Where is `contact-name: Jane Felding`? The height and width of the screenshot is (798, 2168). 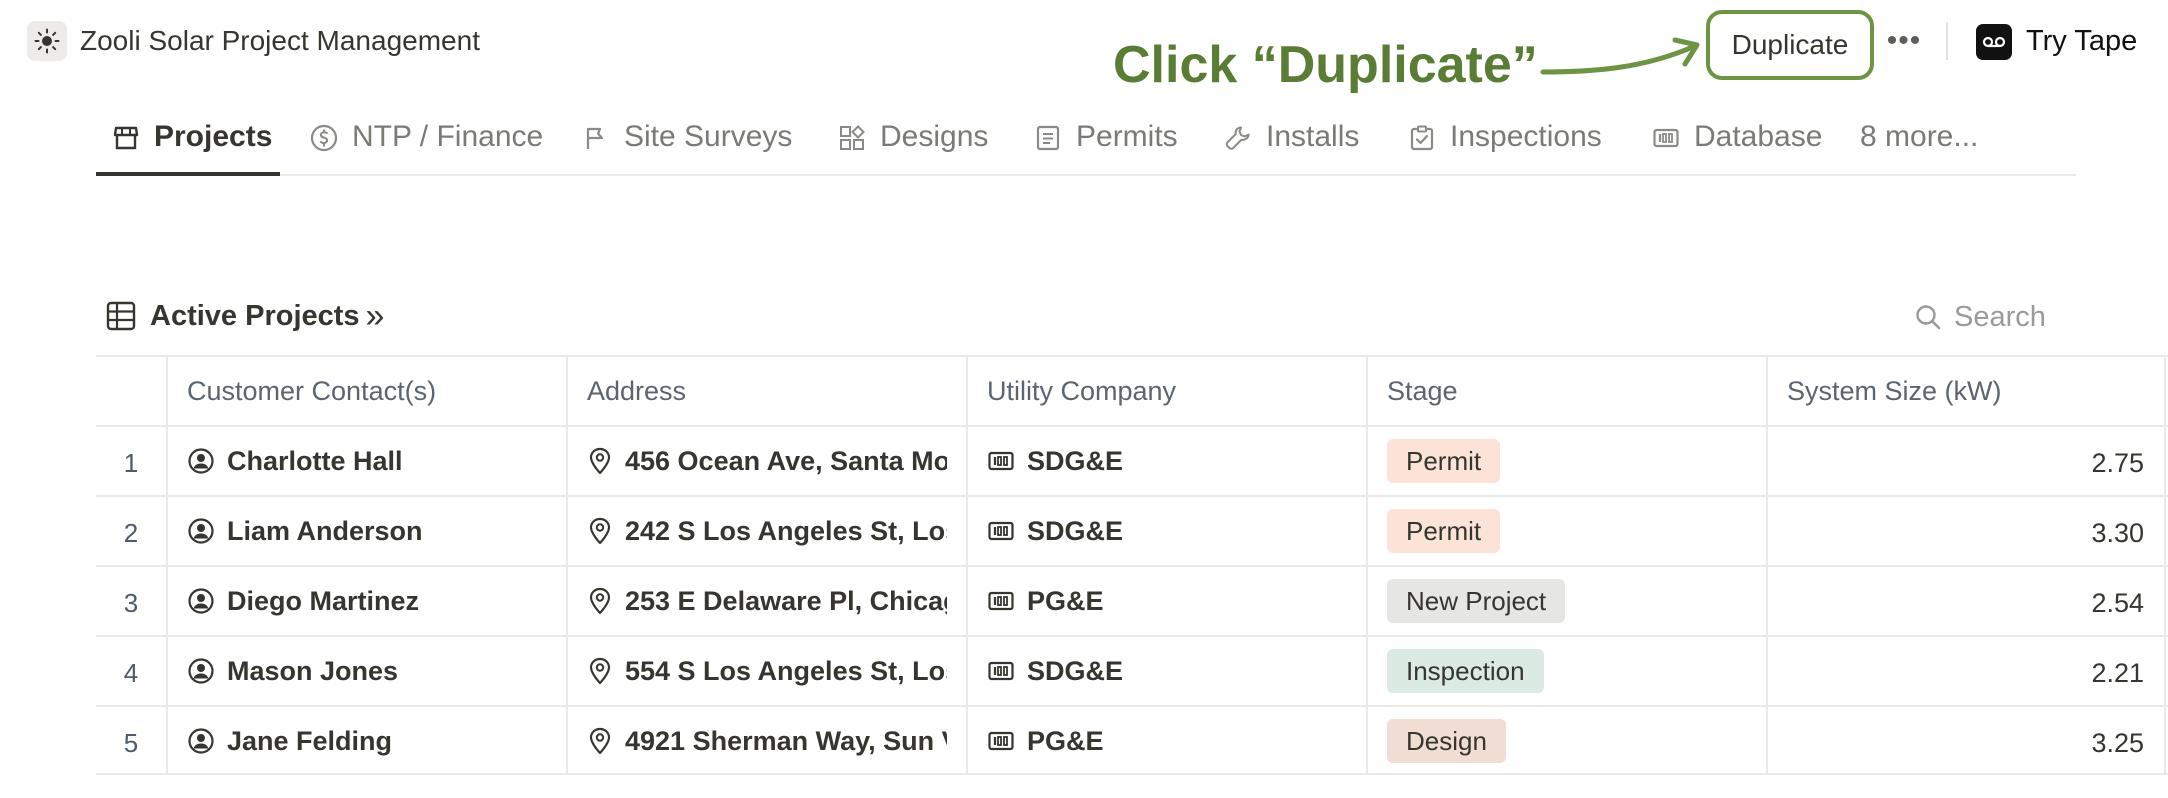 contact-name: Jane Felding is located at coordinates (310, 740).